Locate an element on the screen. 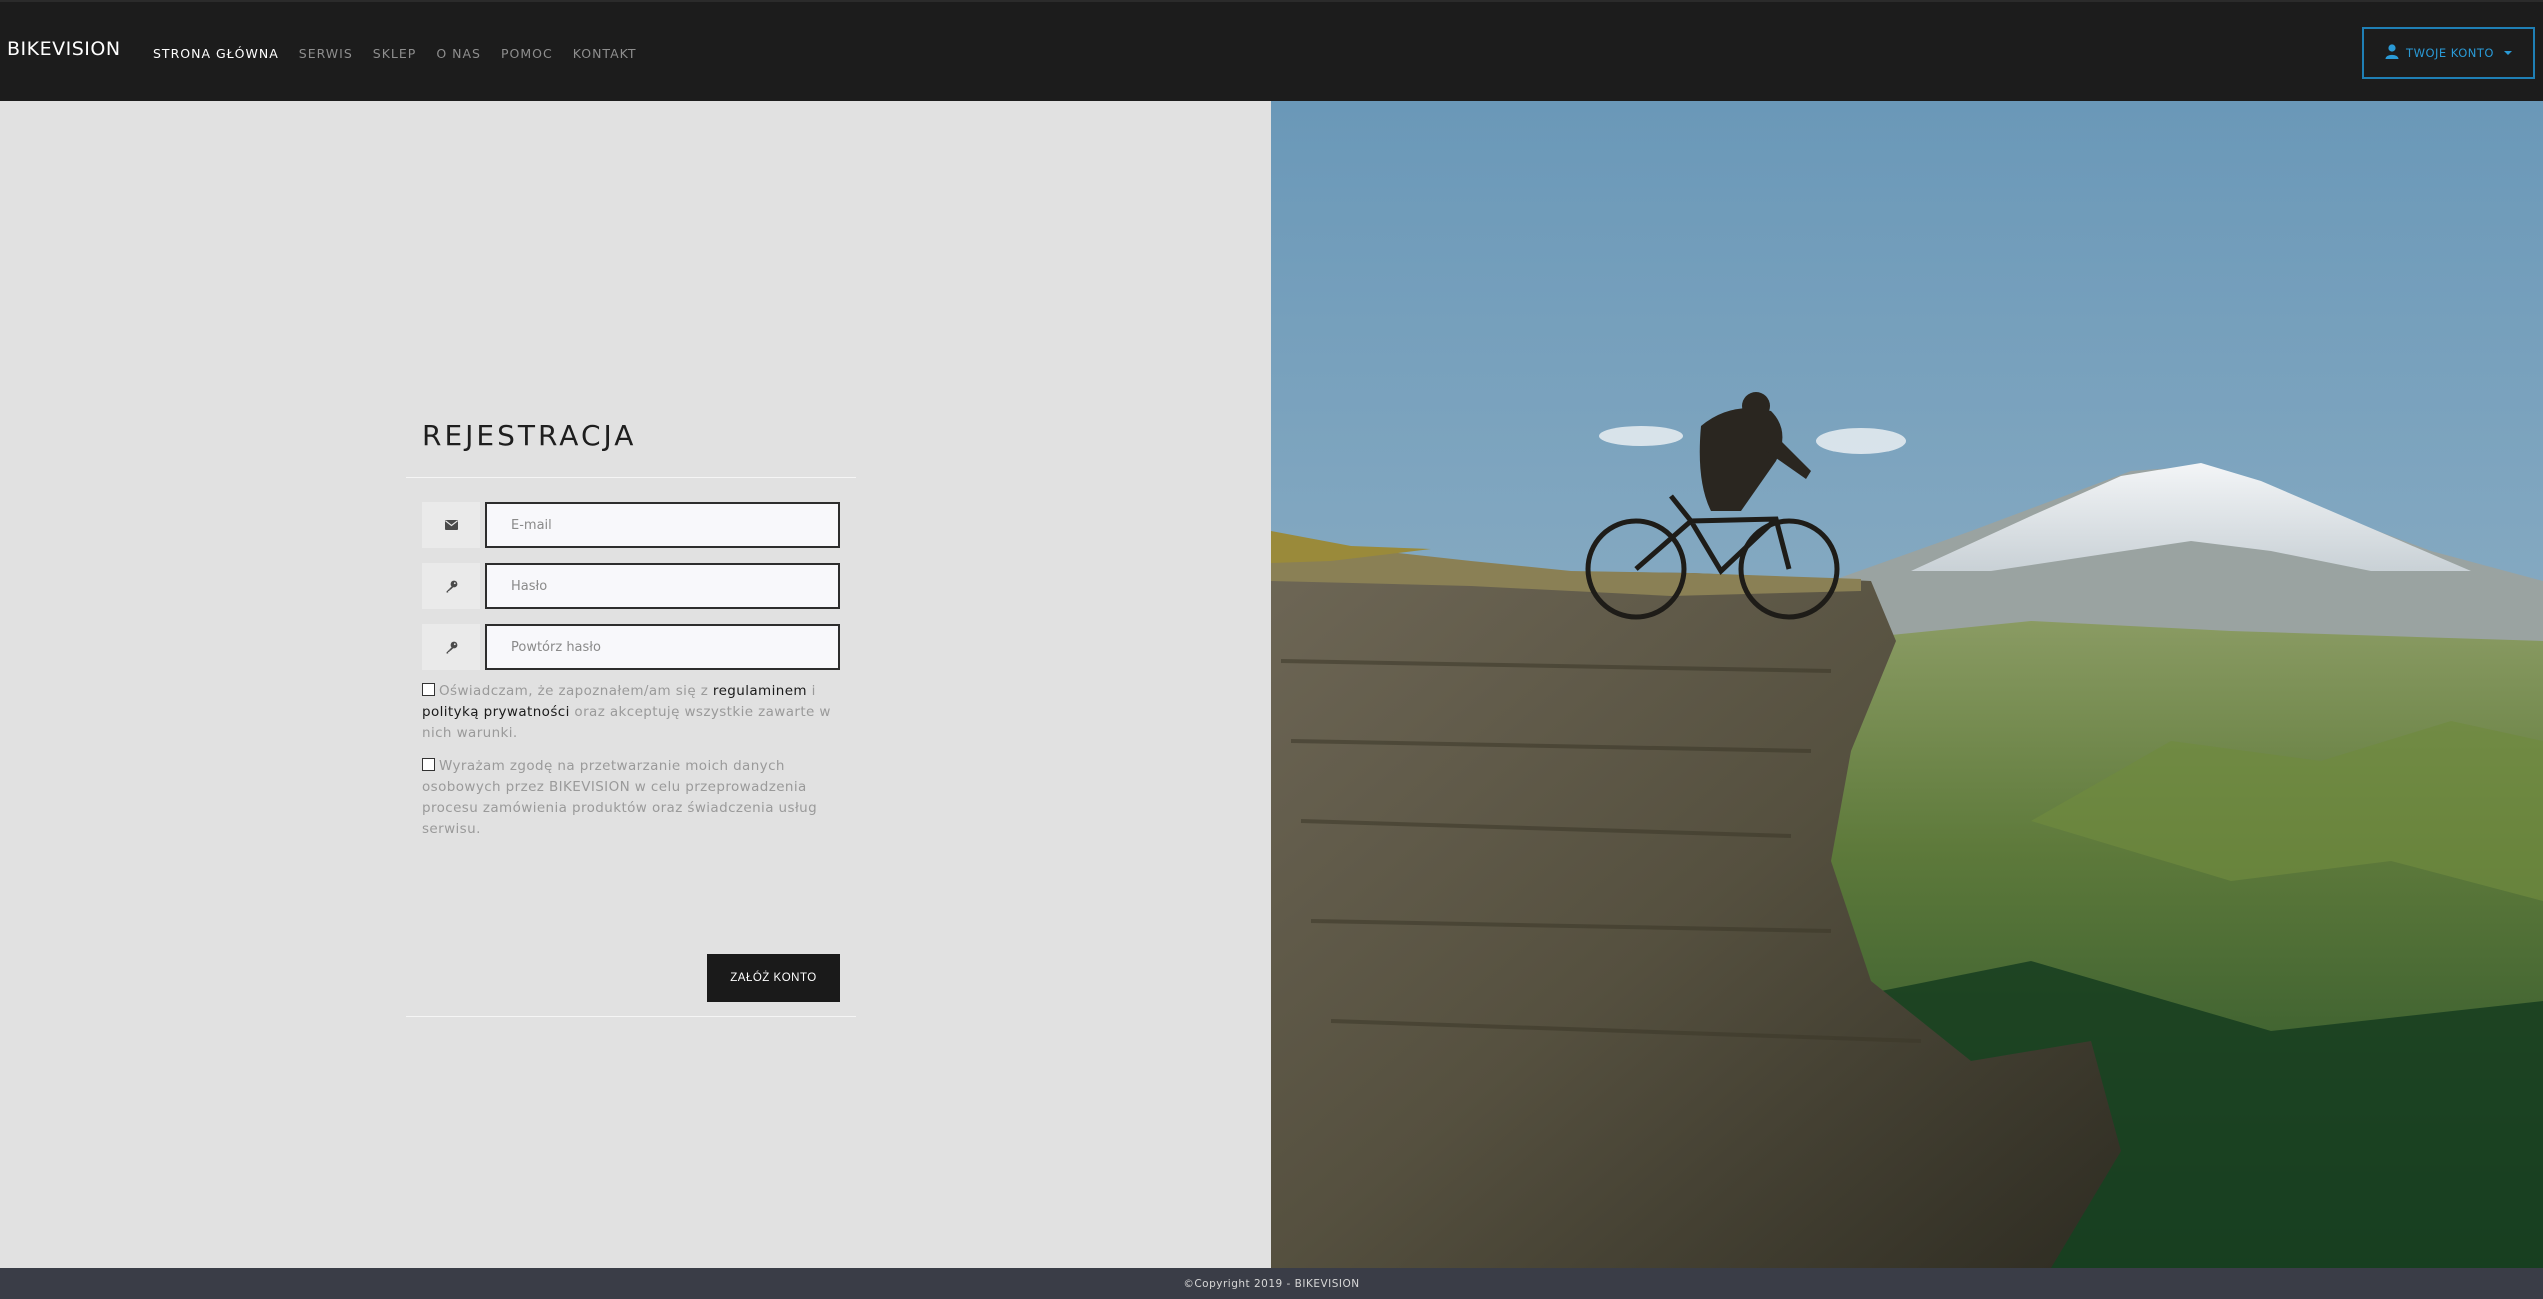 The width and height of the screenshot is (2543, 1299). account-dropdown-button: TWOJE KONTO is located at coordinates (2448, 53).